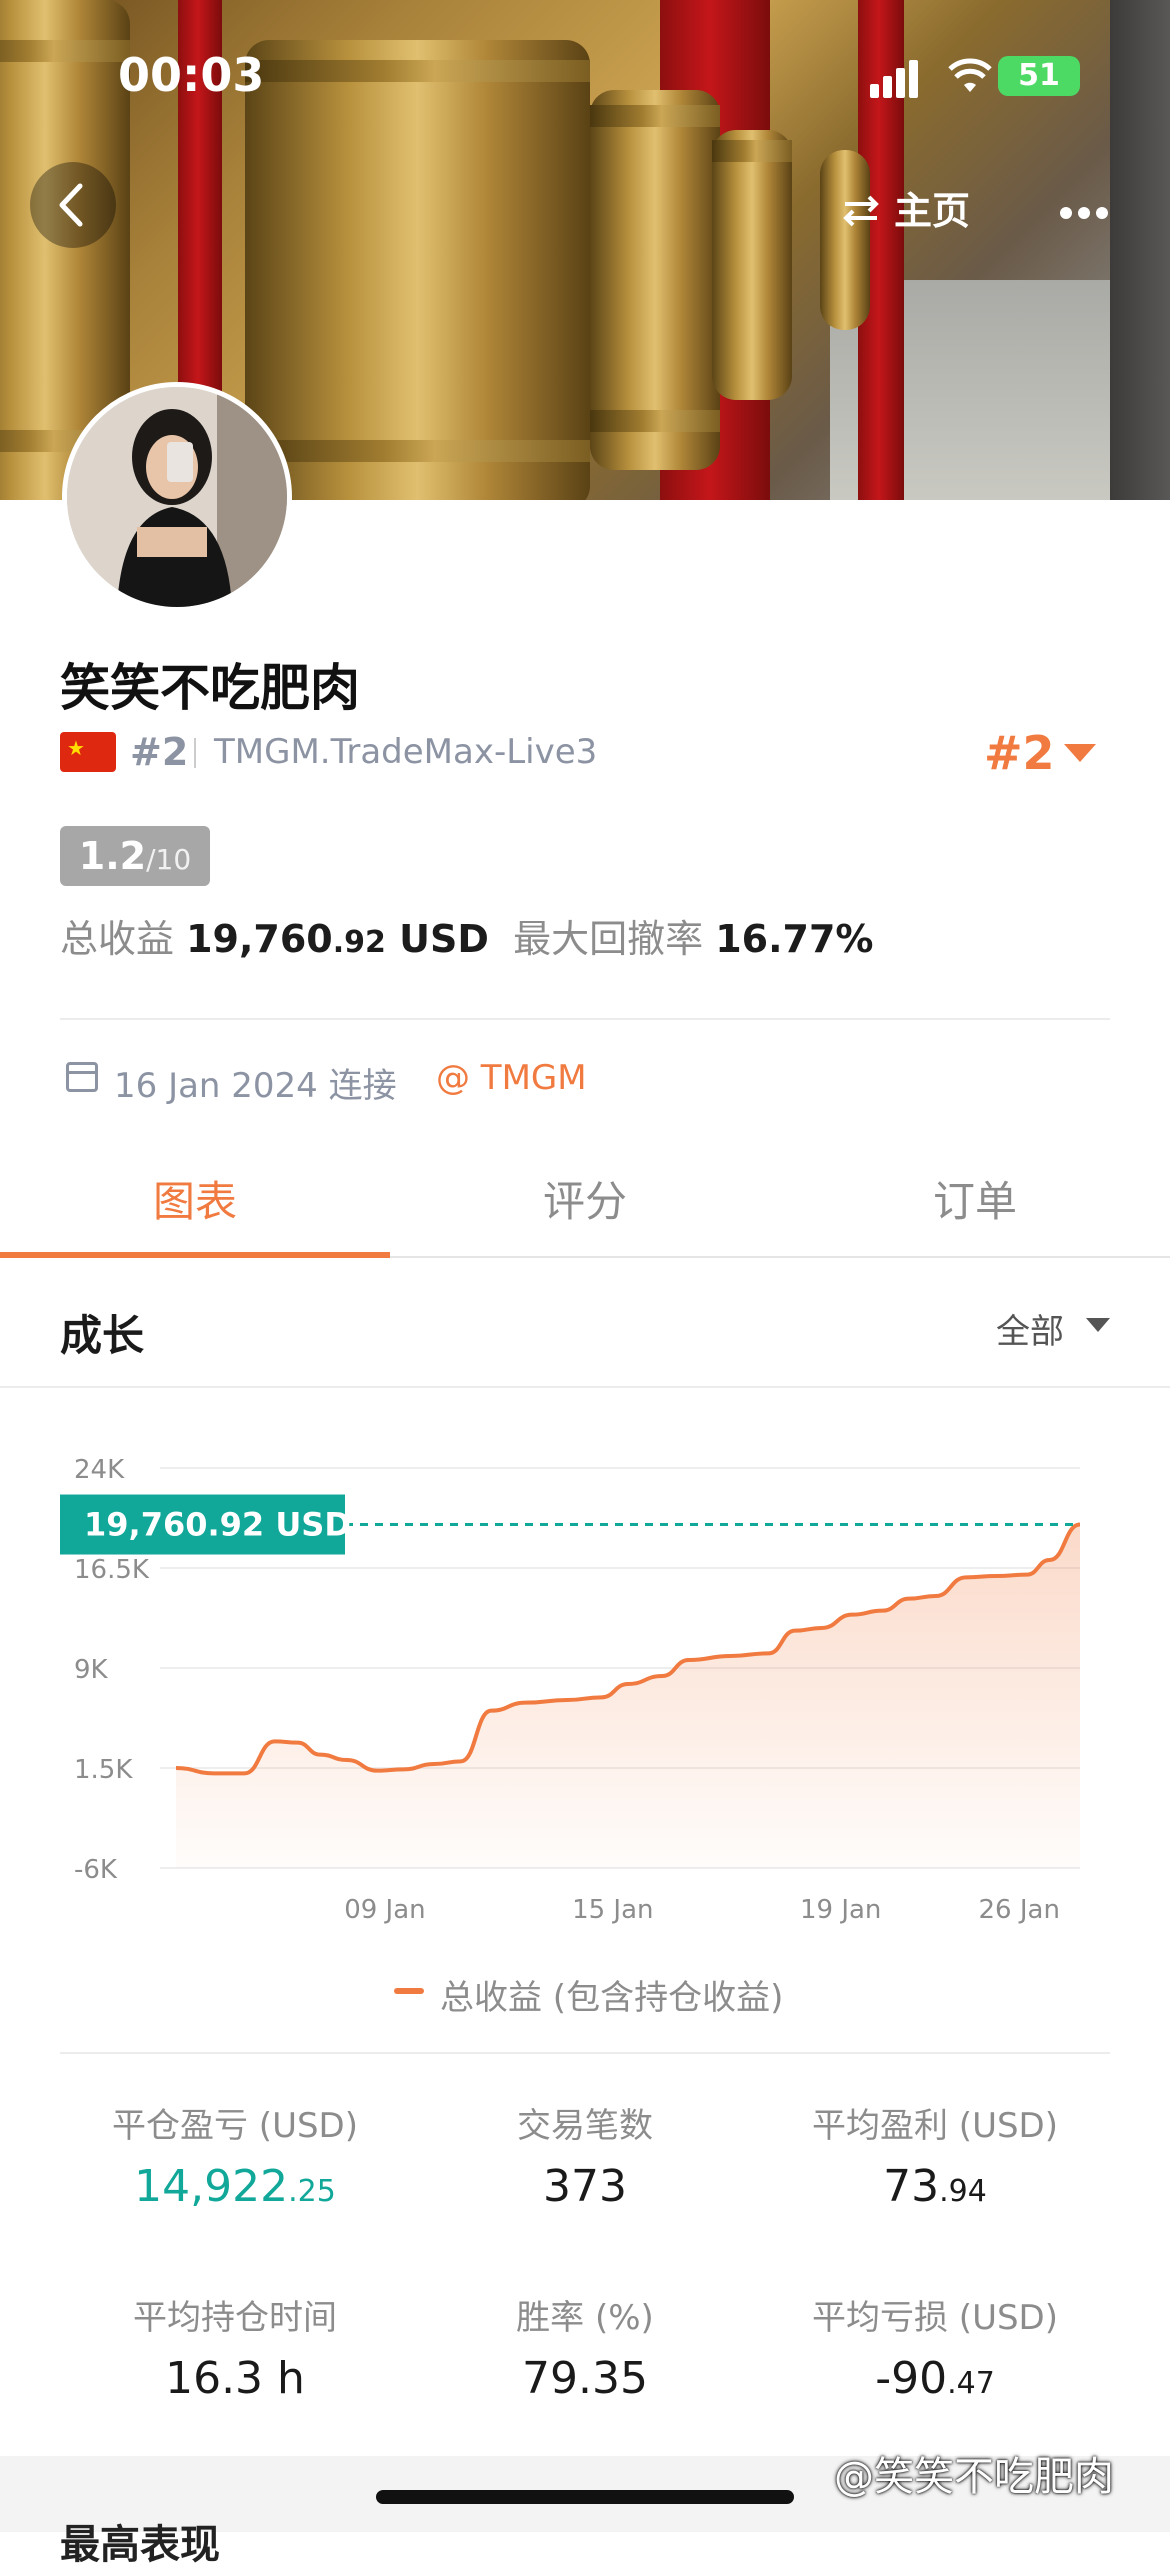  I want to click on total-profit-label: 总收益, so click(117, 939).